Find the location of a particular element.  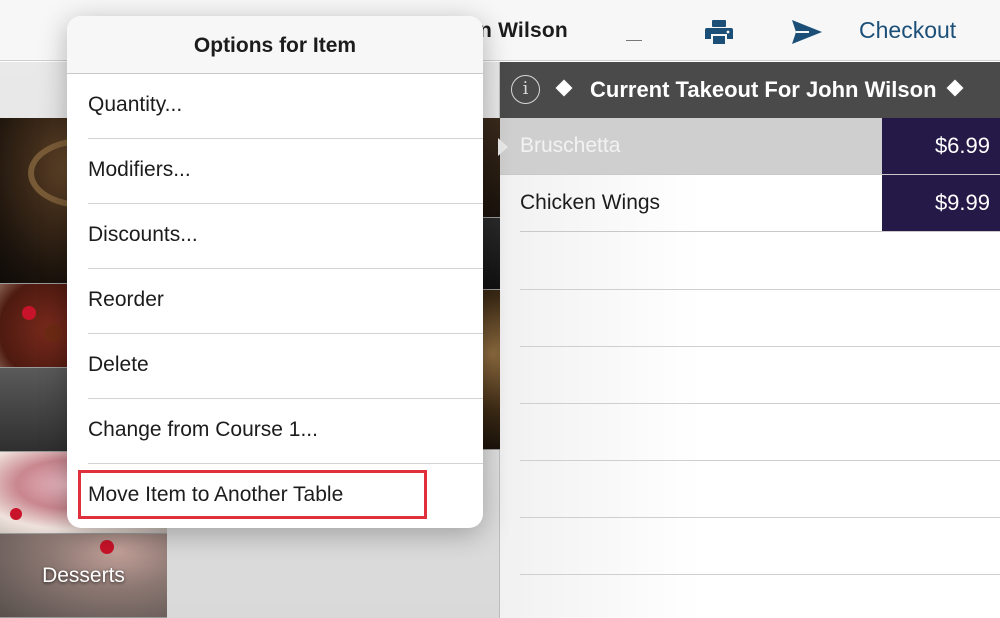

order-item-name: Bruschetta is located at coordinates (570, 145).